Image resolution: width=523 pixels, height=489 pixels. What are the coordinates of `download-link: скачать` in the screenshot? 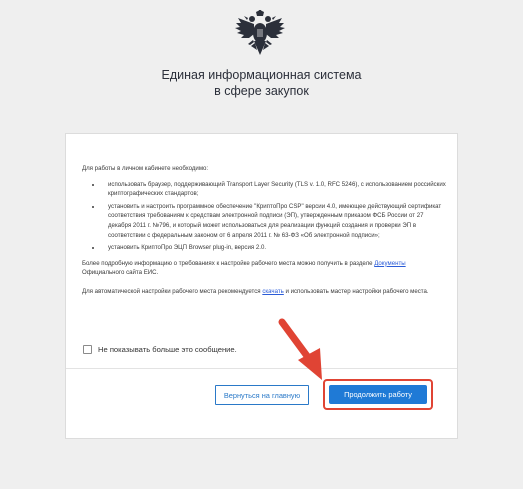 It's located at (273, 291).